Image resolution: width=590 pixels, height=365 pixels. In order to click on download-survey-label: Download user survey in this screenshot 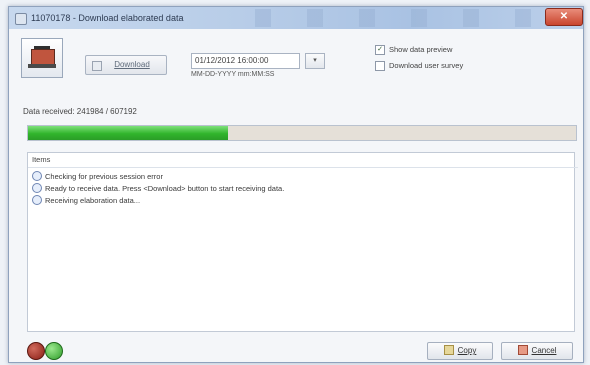, I will do `click(426, 65)`.